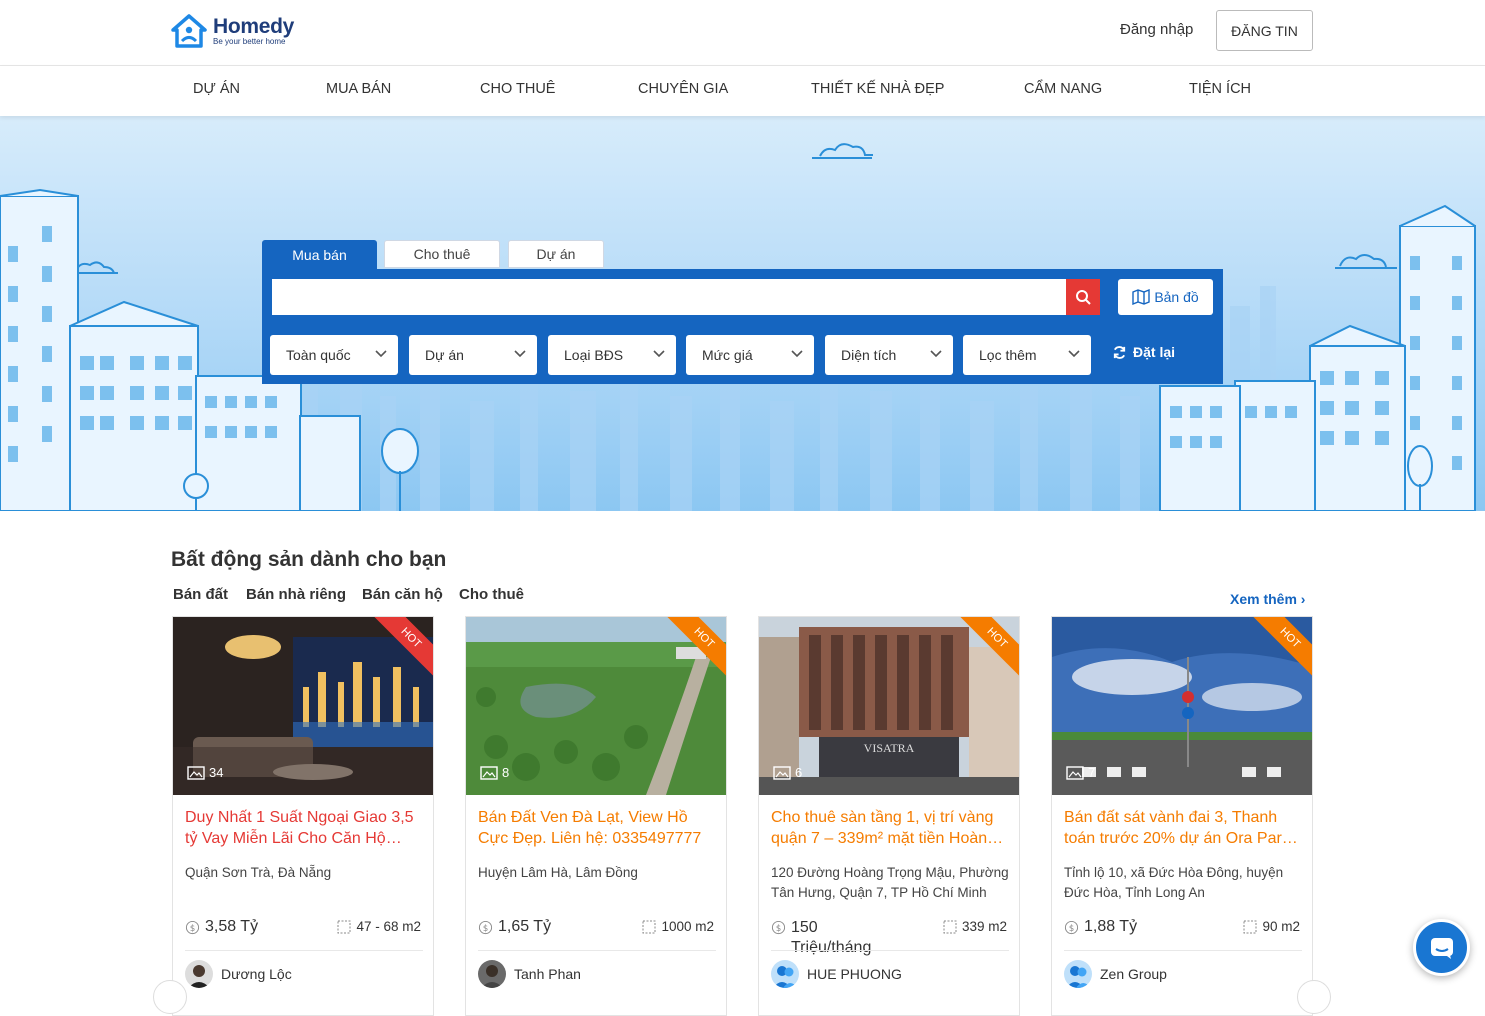  I want to click on price-value: 1,88 Tỷ, so click(1111, 926).